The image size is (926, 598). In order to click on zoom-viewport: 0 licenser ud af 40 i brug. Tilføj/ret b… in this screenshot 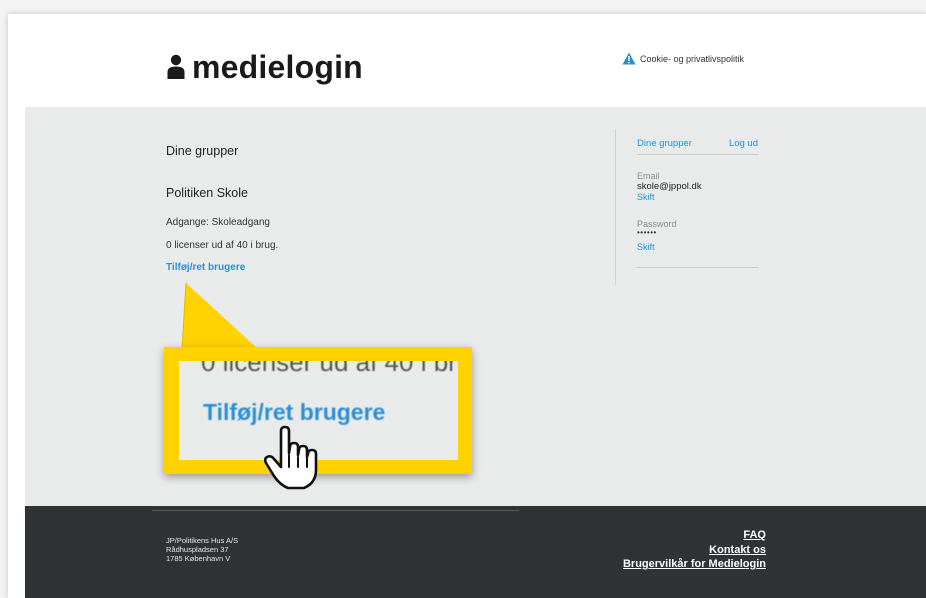, I will do `click(318, 410)`.